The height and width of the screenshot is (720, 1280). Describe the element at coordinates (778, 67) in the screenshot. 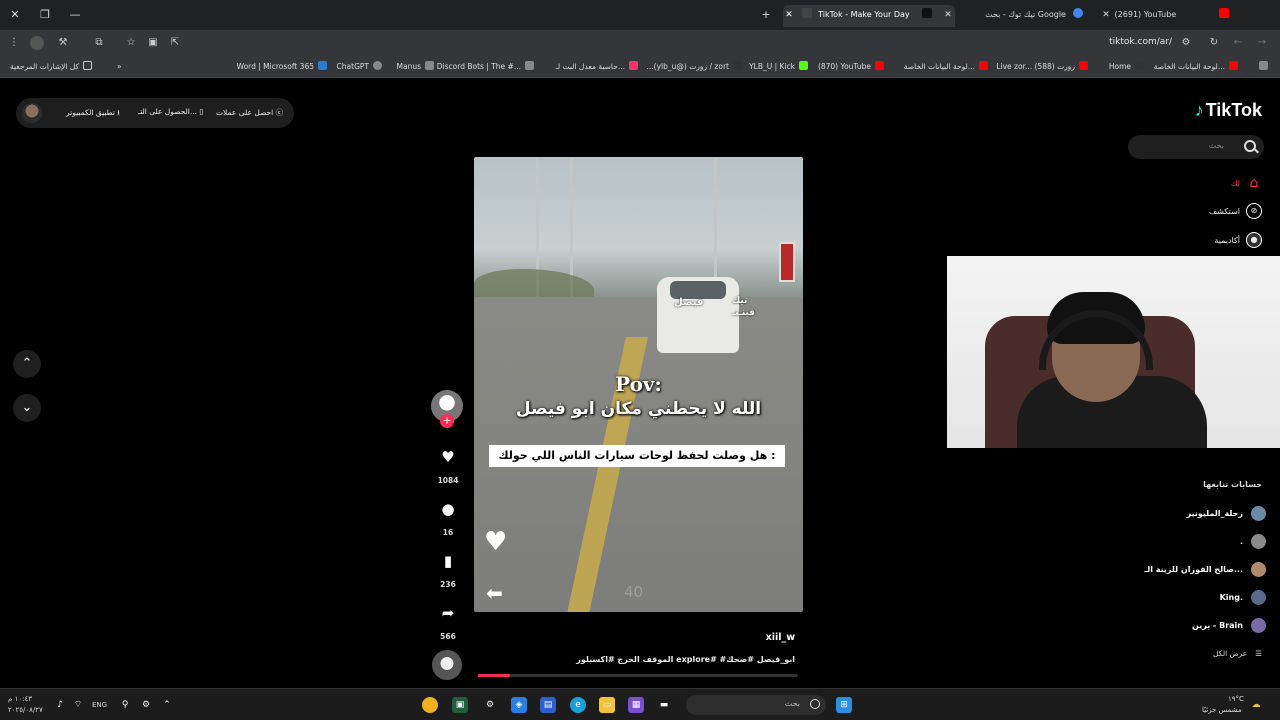

I see `bookmark-item: YLB_U | Kick` at that location.